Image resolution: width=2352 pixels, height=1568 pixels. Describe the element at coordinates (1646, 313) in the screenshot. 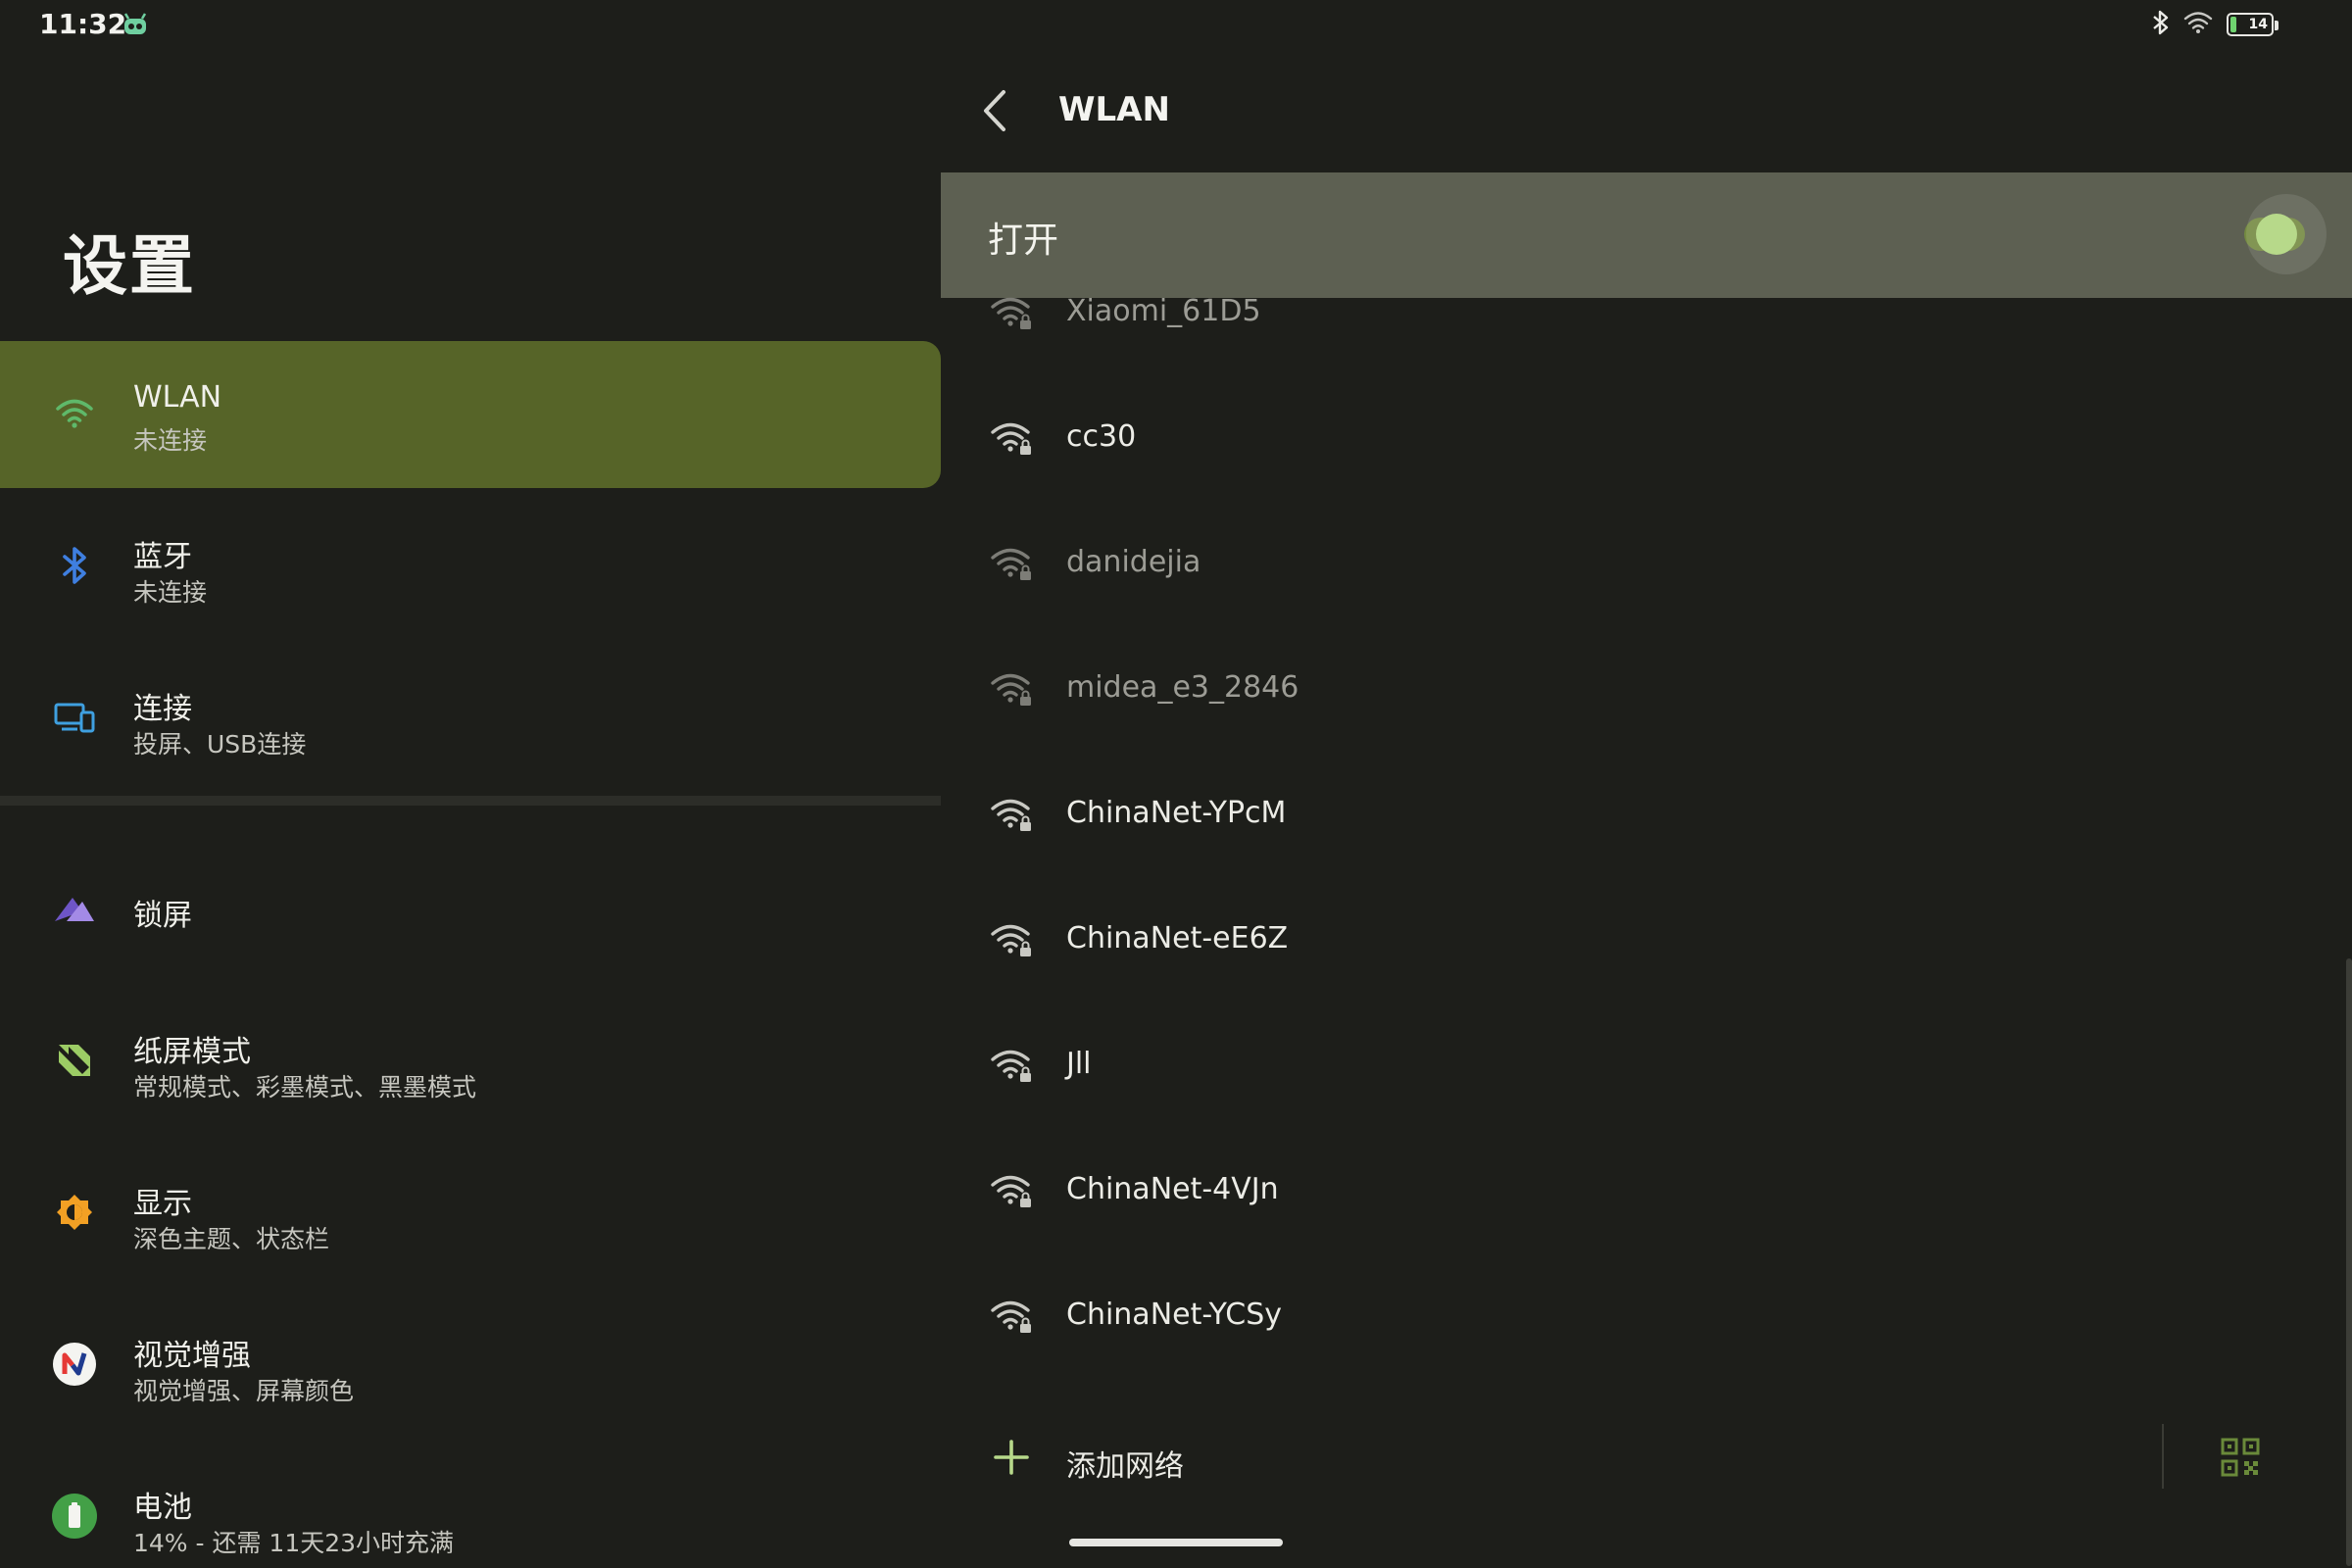

I see `network-row: Xiaomi_61D5` at that location.